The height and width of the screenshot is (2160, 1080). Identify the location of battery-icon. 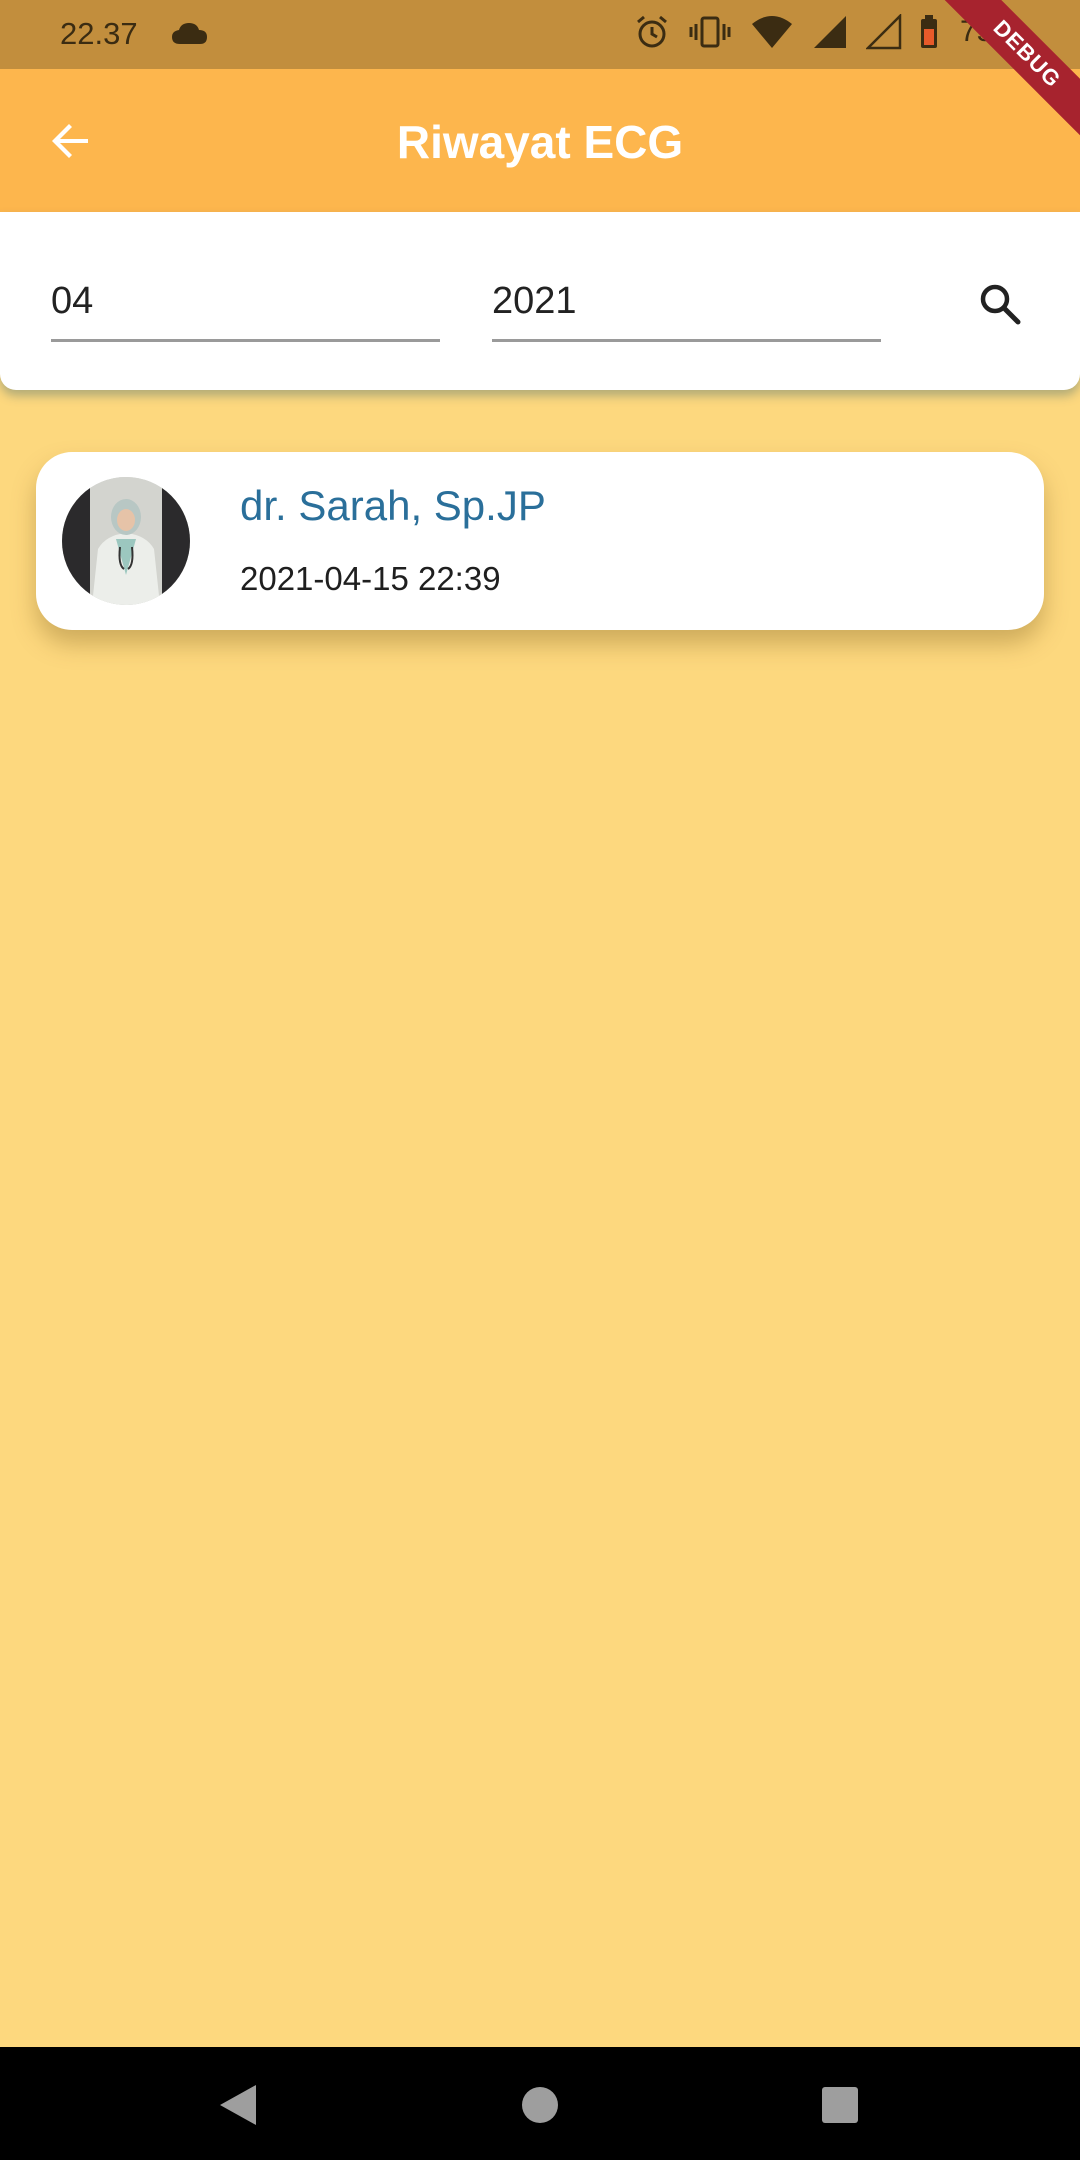
(929, 32).